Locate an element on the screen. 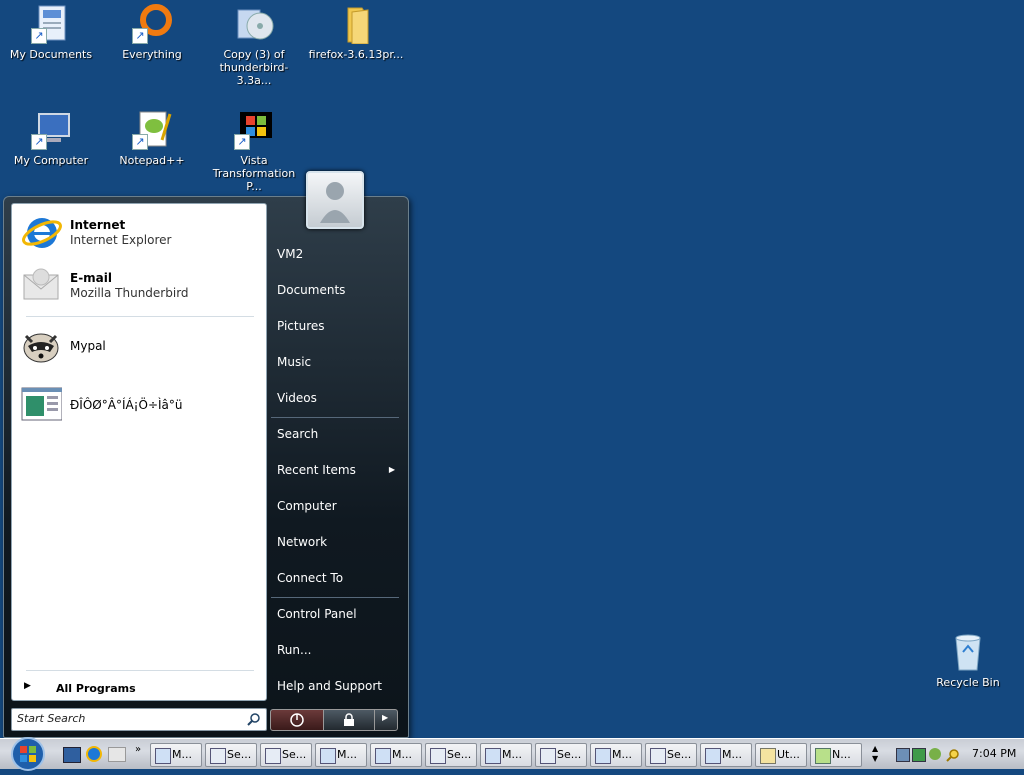 This screenshot has height=775, width=1024. user-icon is located at coordinates (335, 202).